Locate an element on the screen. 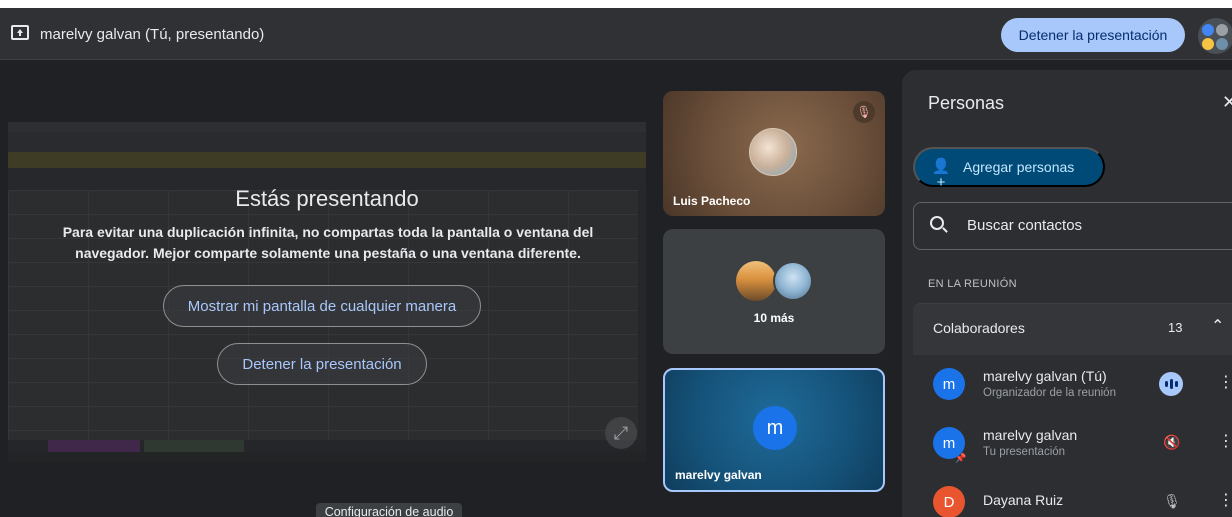 The width and height of the screenshot is (1232, 517). section-label: EN LA REUNIÓN is located at coordinates (972, 284).